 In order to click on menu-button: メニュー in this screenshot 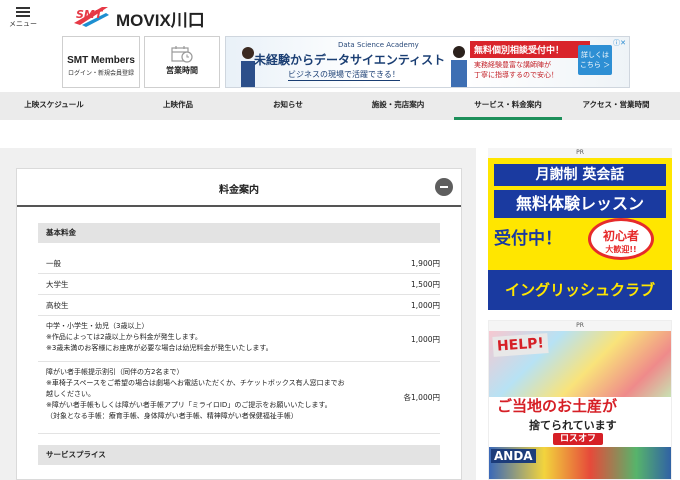, I will do `click(23, 17)`.